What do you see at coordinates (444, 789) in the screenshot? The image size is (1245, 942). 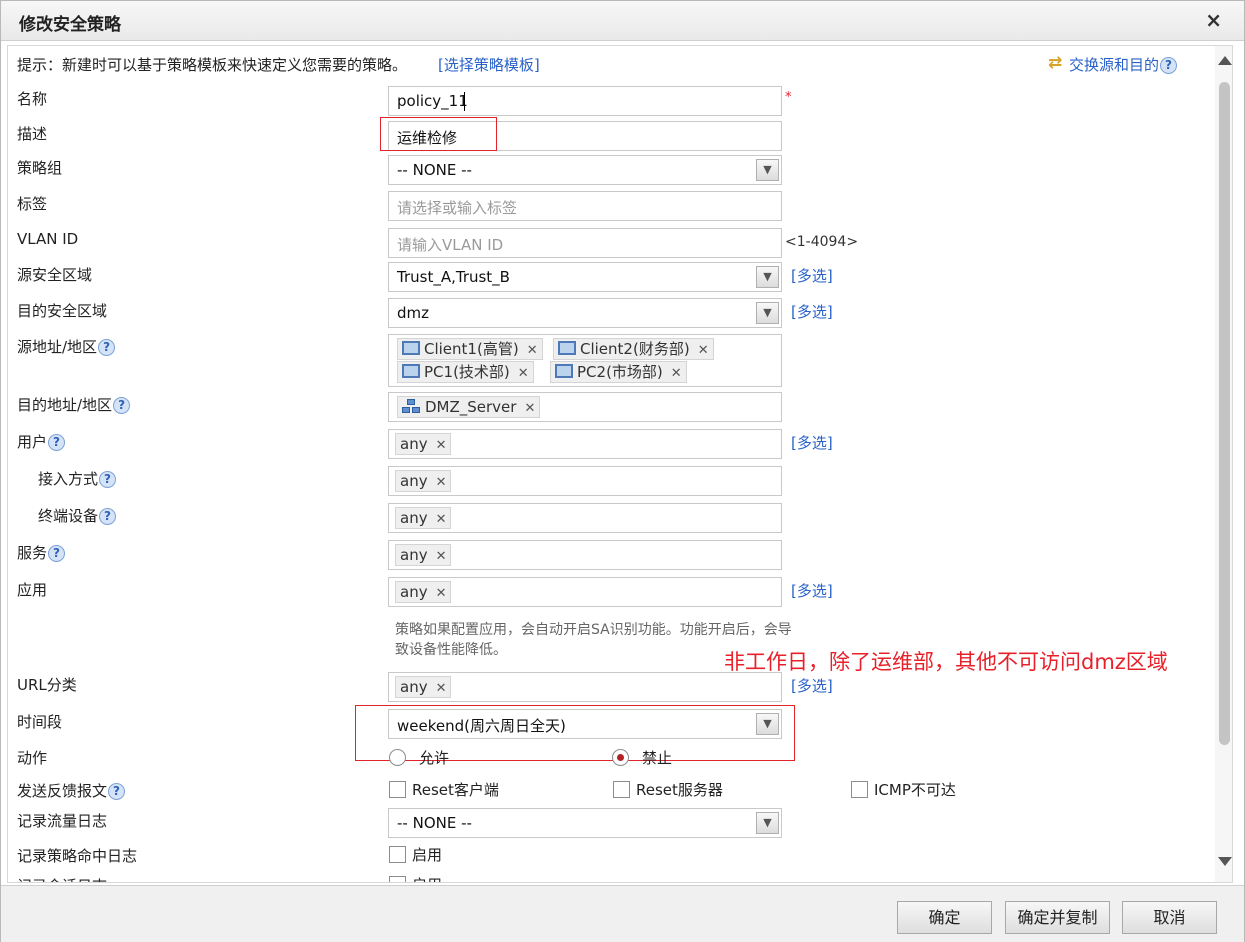 I see `reset-client-checkbox: Reset客户端` at bounding box center [444, 789].